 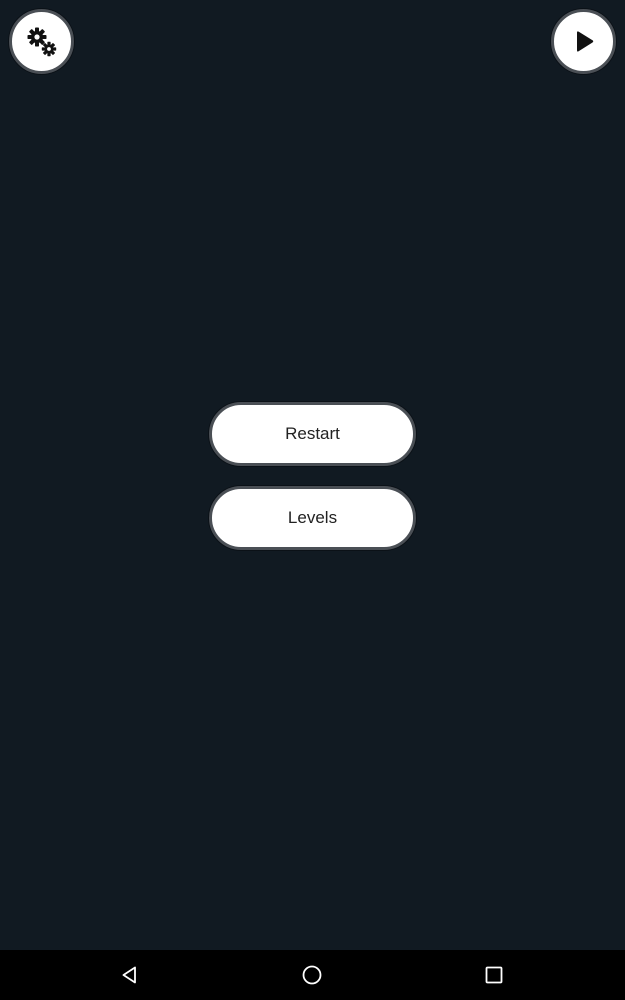 I want to click on circle-home-icon, so click(x=312, y=975).